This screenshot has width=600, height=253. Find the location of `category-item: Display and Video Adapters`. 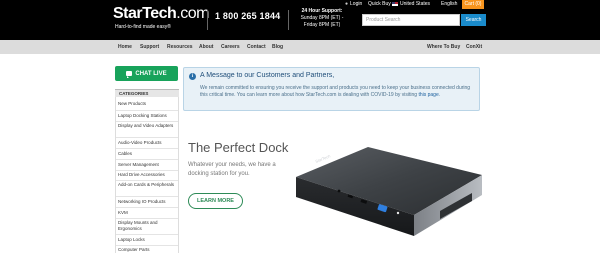

category-item: Display and Video Adapters is located at coordinates (147, 126).